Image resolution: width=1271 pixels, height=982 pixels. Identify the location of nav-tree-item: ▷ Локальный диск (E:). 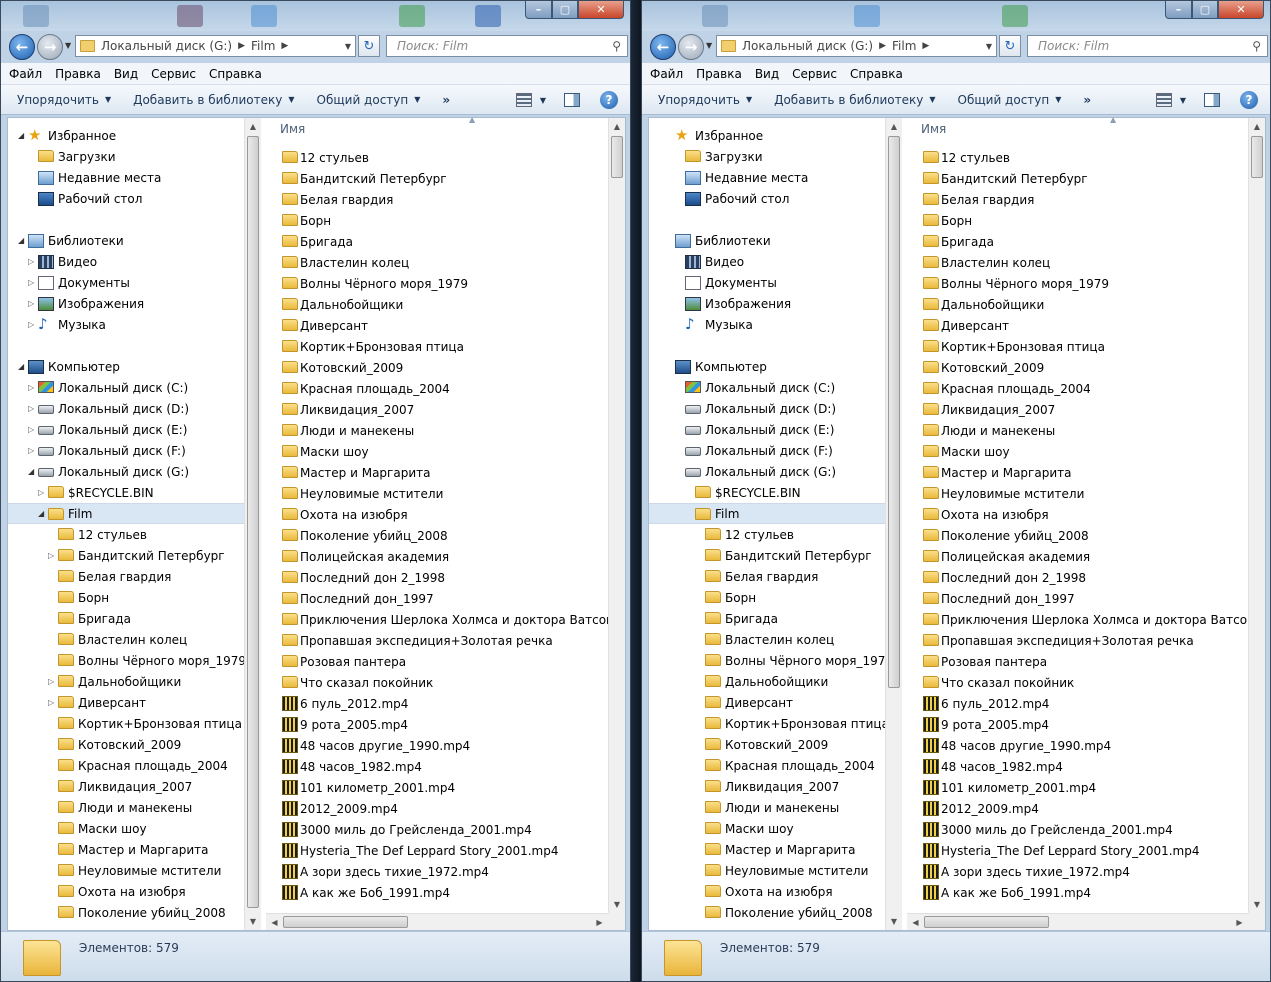
(126, 429).